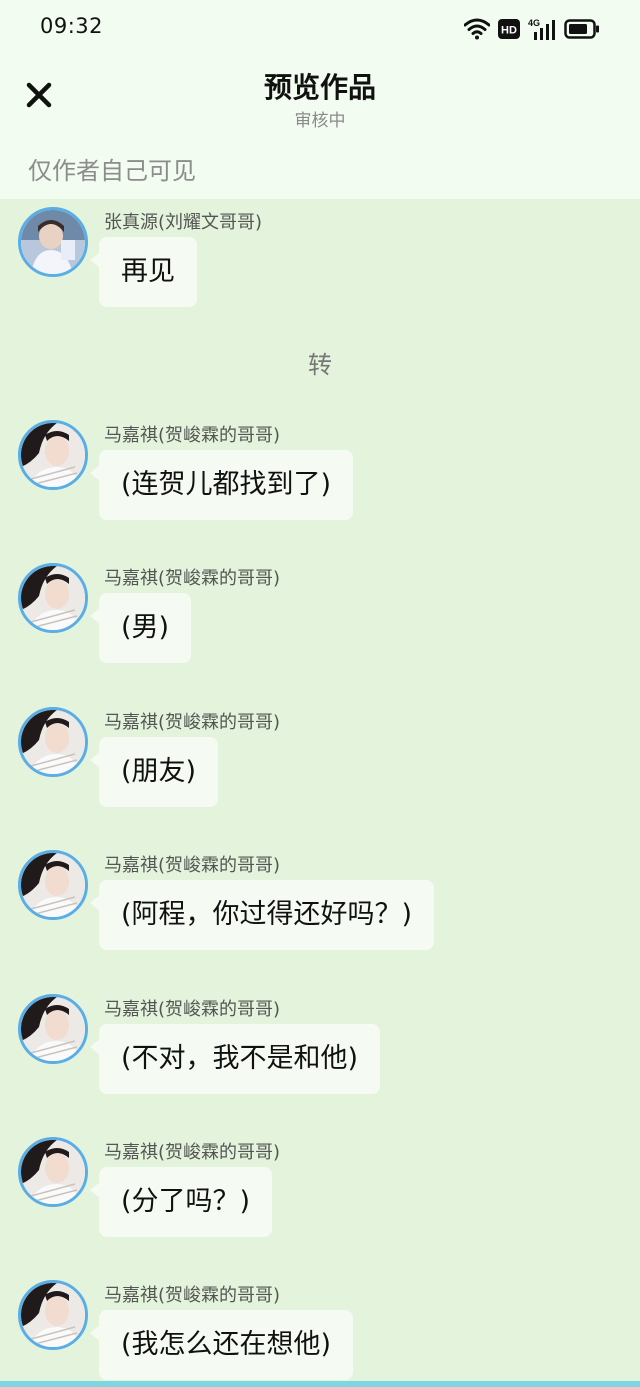  I want to click on chat-message: 马嘉祺(贺峻霖的哥哥) (阿程，你过得还好吗？), so click(320, 902).